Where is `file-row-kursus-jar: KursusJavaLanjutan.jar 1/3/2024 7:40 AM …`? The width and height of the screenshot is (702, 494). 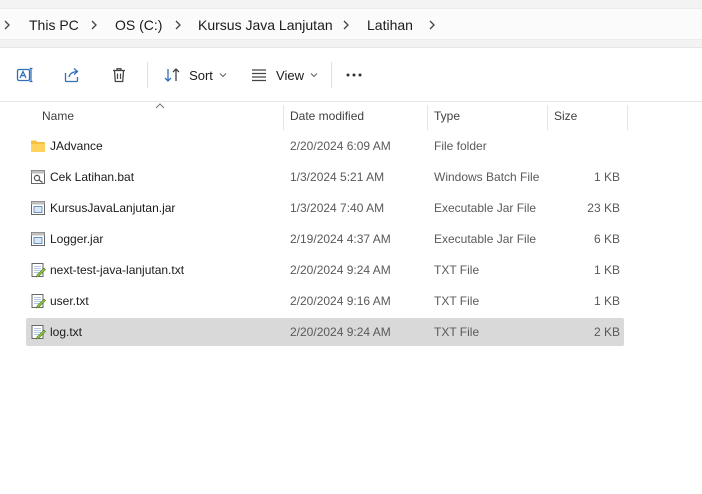
file-row-kursus-jar: KursusJavaLanjutan.jar 1/3/2024 7:40 AM … is located at coordinates (325, 208).